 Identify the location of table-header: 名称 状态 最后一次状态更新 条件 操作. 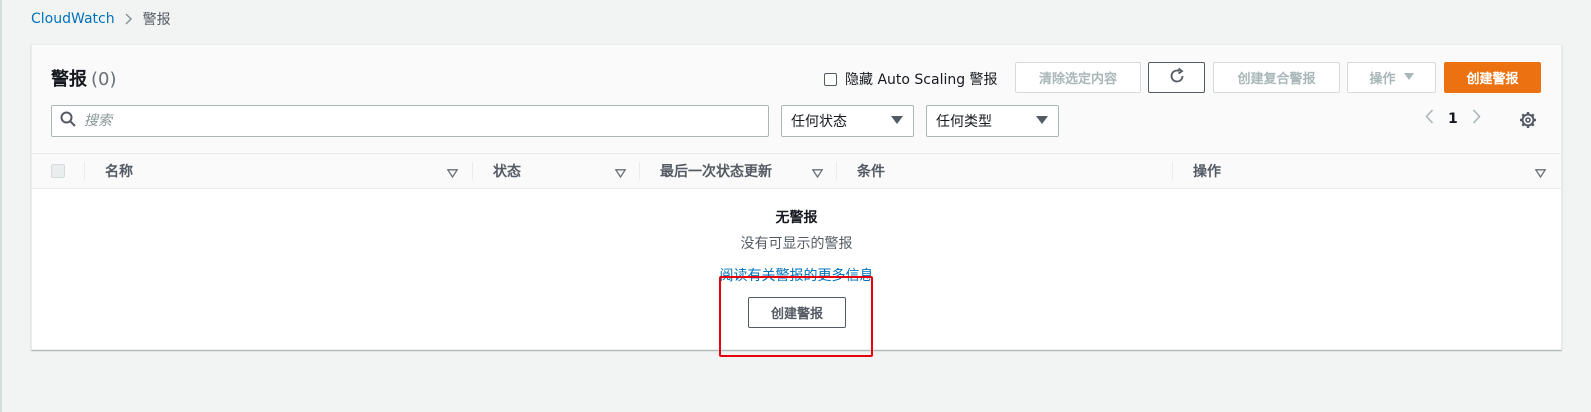
(796, 171).